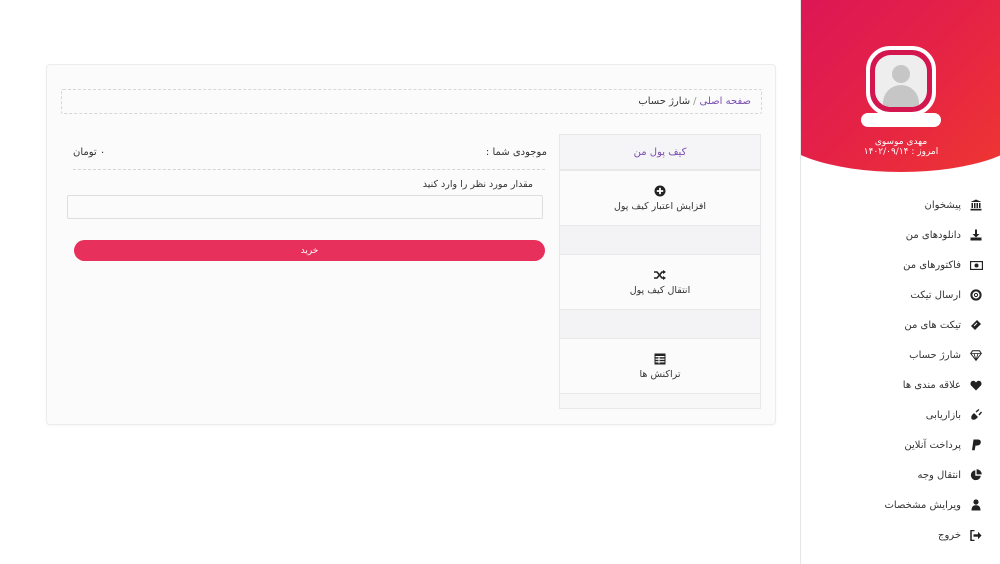 The width and height of the screenshot is (1000, 564). Describe the element at coordinates (660, 366) in the screenshot. I see `wallet-transactions: تراکنش ها` at that location.